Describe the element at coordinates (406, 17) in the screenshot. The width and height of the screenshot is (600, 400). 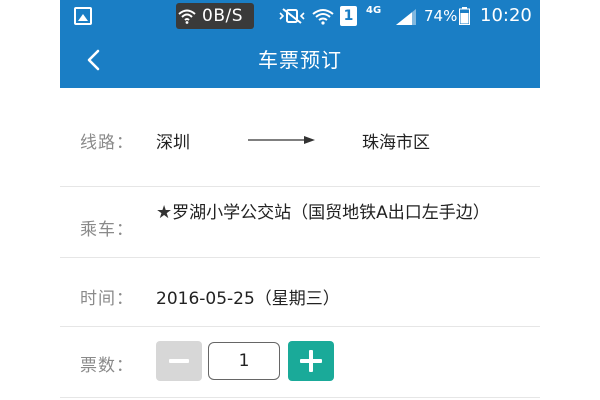
I see `cell-signal-icon` at that location.